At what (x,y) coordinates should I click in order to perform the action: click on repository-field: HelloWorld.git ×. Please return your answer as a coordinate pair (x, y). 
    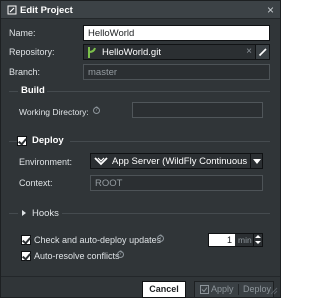
    Looking at the image, I should click on (176, 52).